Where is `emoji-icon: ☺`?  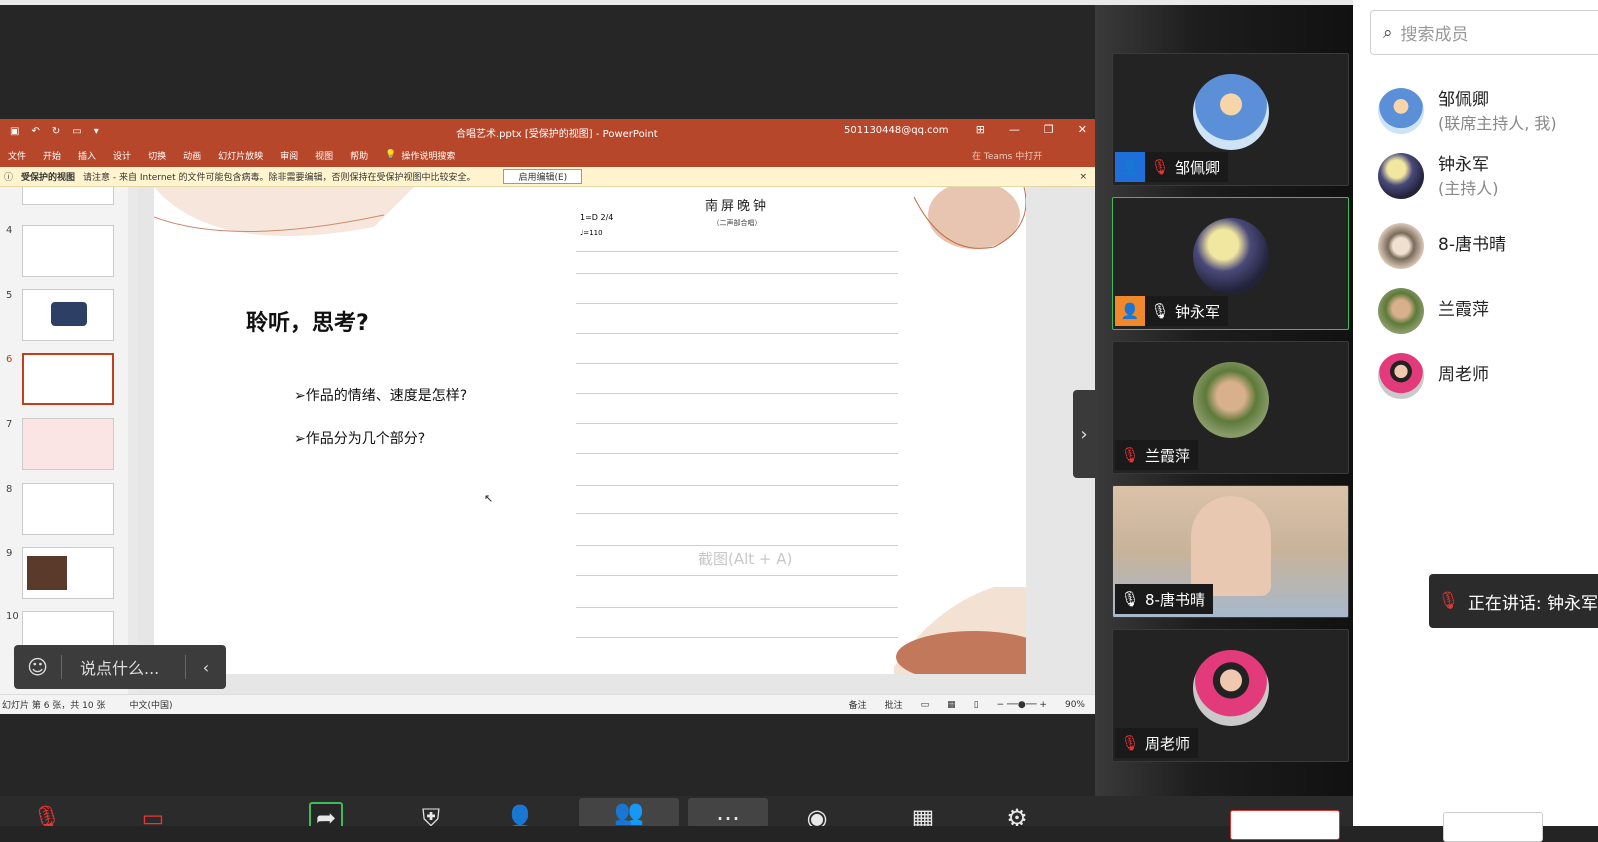 emoji-icon: ☺ is located at coordinates (38, 667).